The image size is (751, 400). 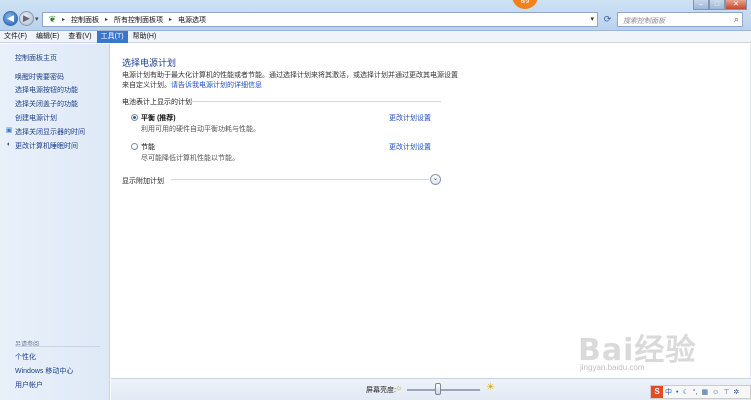 I want to click on moon-icon: ◐, so click(x=9, y=144).